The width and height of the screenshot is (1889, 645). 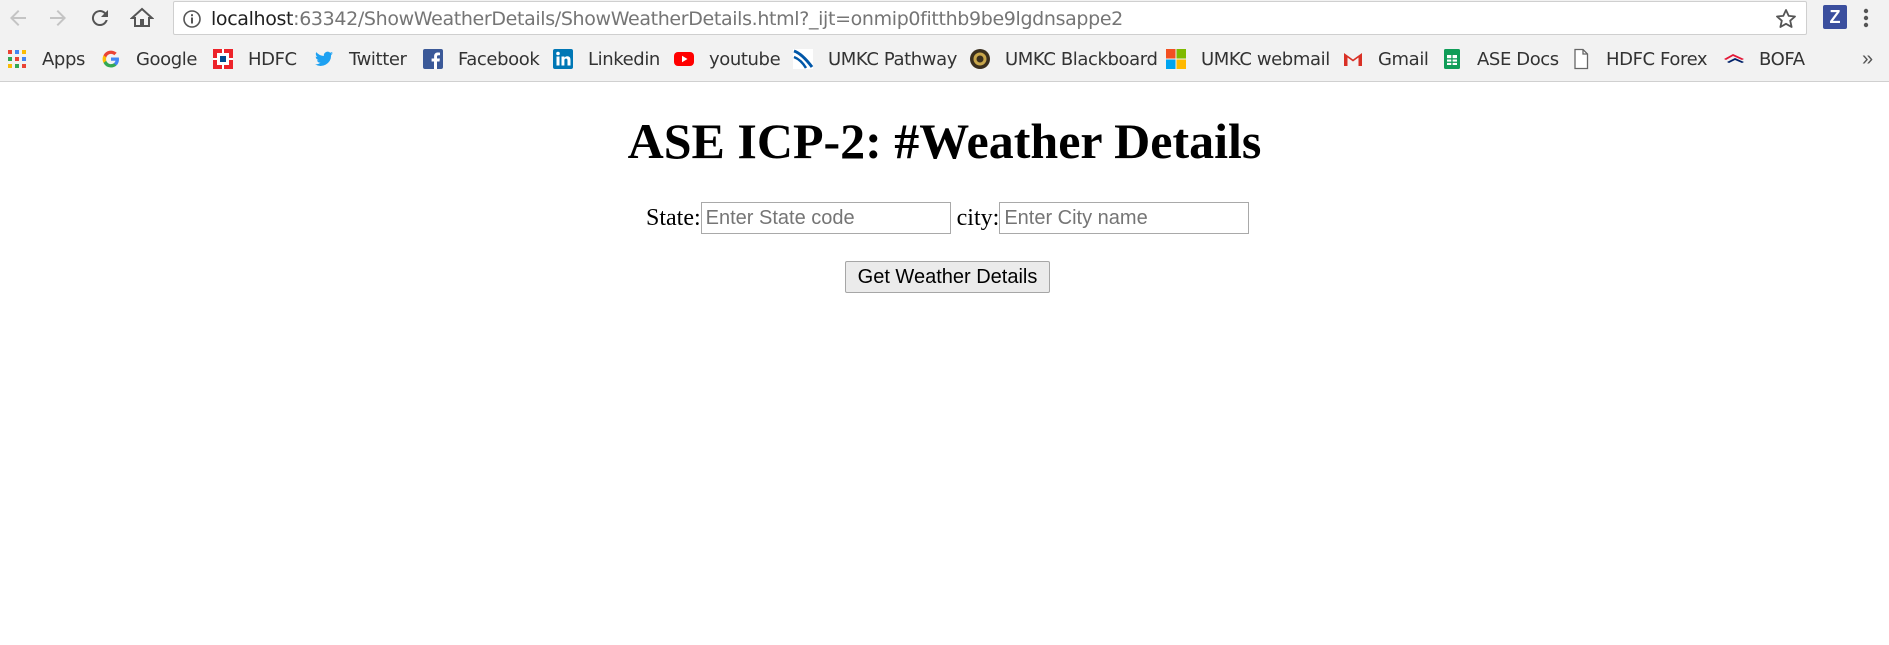 I want to click on umkc-seal-icon, so click(x=980, y=59).